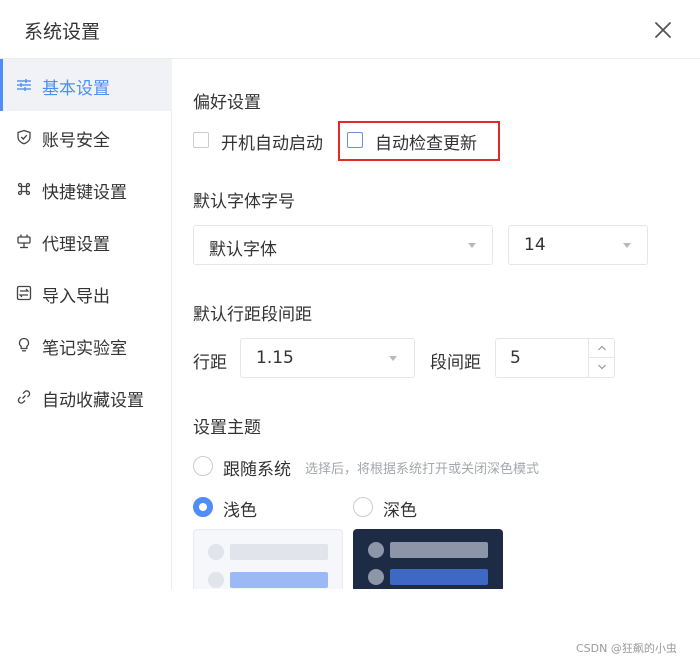 Image resolution: width=700 pixels, height=660 pixels. I want to click on dark-theme-radio, so click(363, 507).